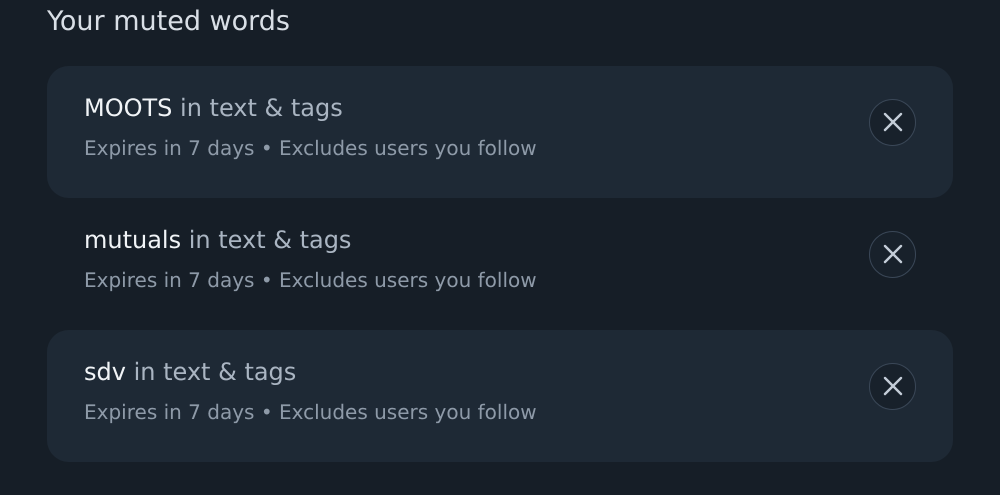 This screenshot has height=495, width=1000. I want to click on muted-word-label: mutuals in text & tags, so click(218, 240).